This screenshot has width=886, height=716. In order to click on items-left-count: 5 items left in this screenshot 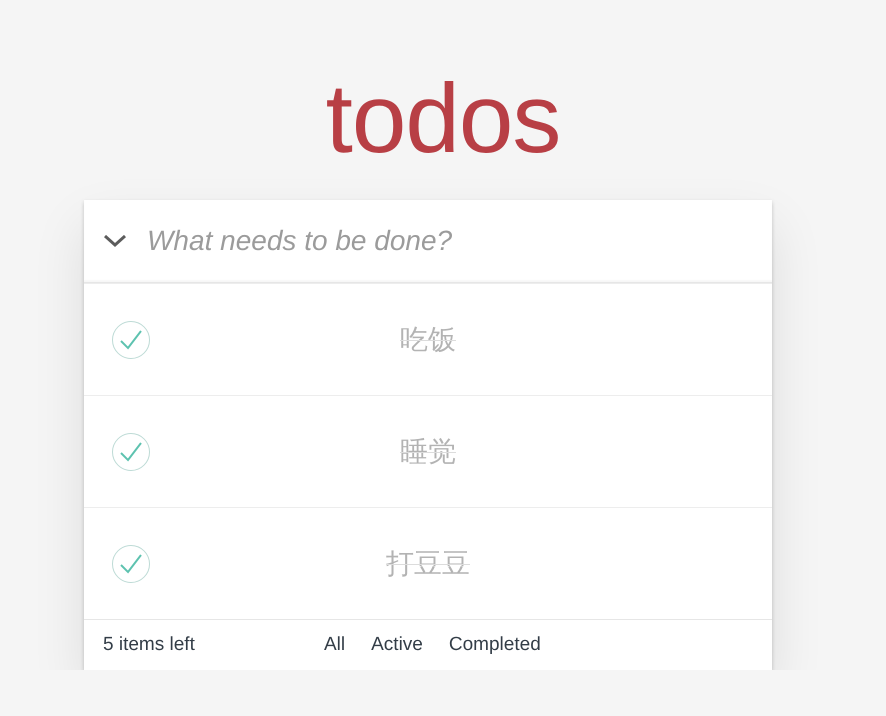, I will do `click(149, 645)`.